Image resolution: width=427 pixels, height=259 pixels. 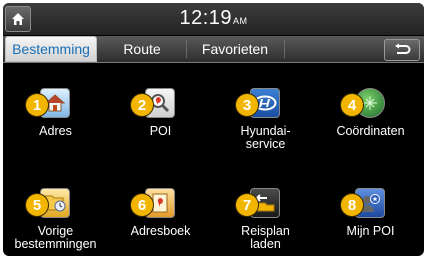 What do you see at coordinates (284, 49) in the screenshot?
I see `tab-divider` at bounding box center [284, 49].